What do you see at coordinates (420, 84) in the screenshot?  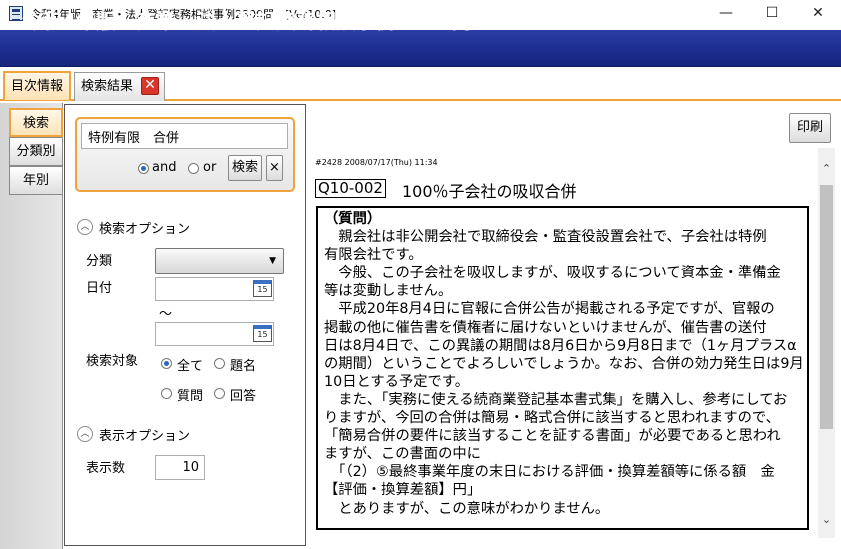 I see `tab-bar: 目次情報 検索結果 ✕` at bounding box center [420, 84].